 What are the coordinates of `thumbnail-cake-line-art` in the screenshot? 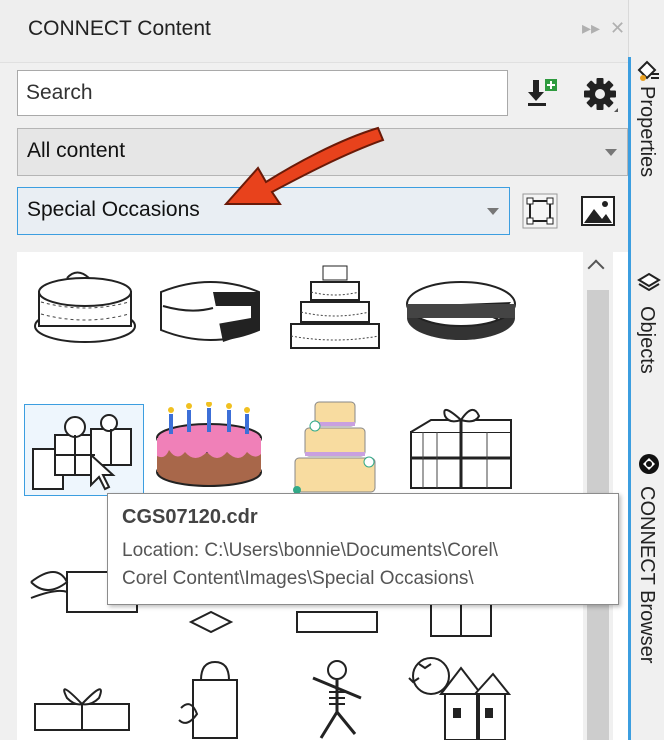 It's located at (86, 307).